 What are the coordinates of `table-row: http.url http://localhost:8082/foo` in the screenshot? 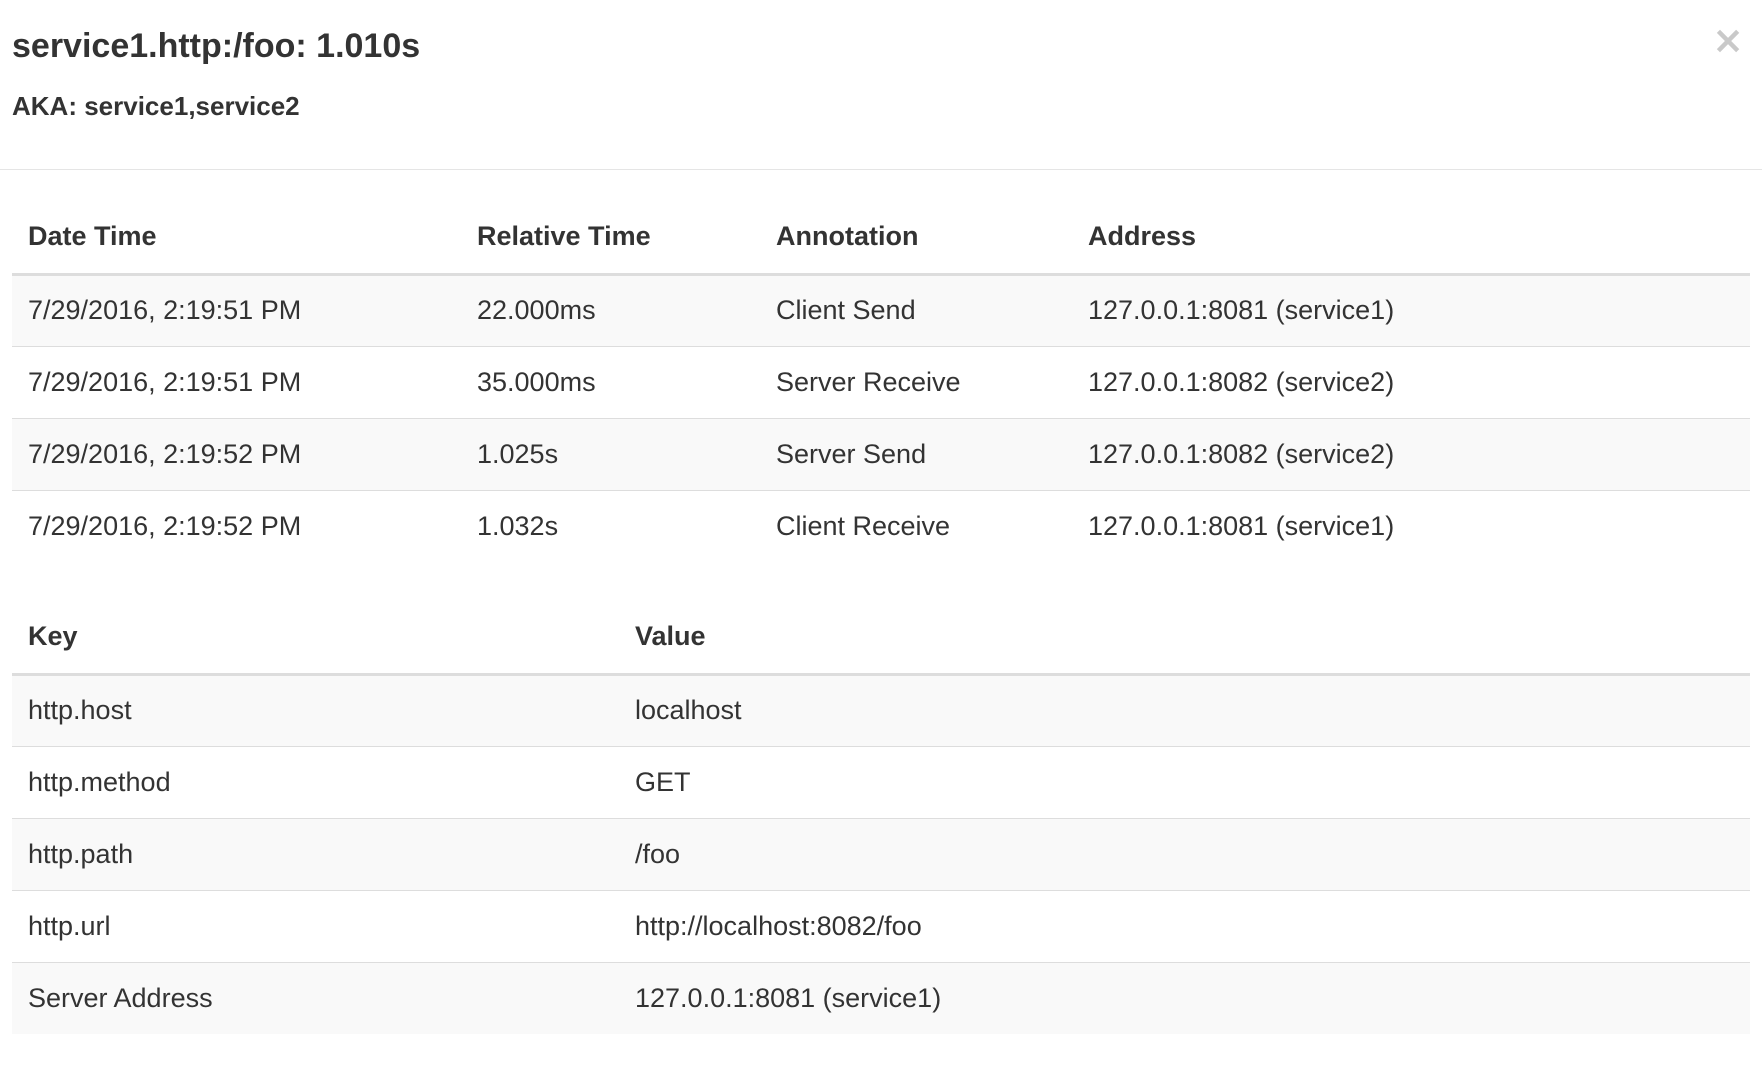 It's located at (881, 925).